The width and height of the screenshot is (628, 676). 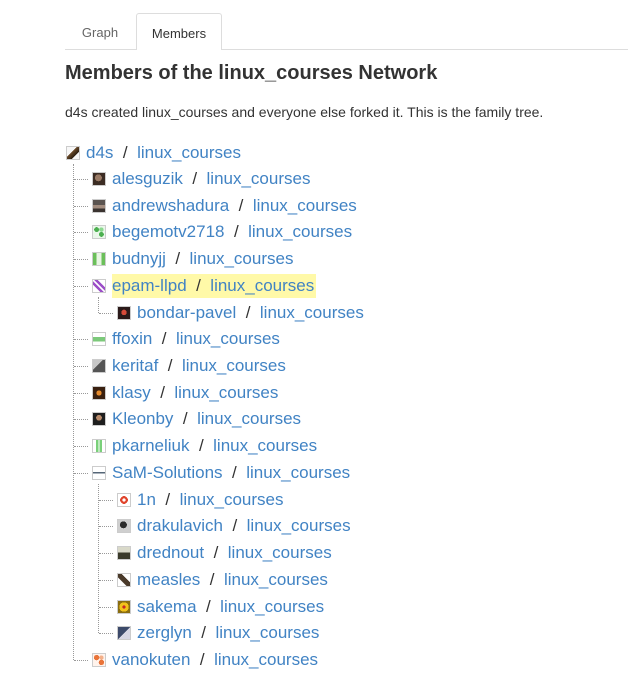 I want to click on tree-node-highlighted: epam-llpd / linux_courses, so click(x=214, y=286).